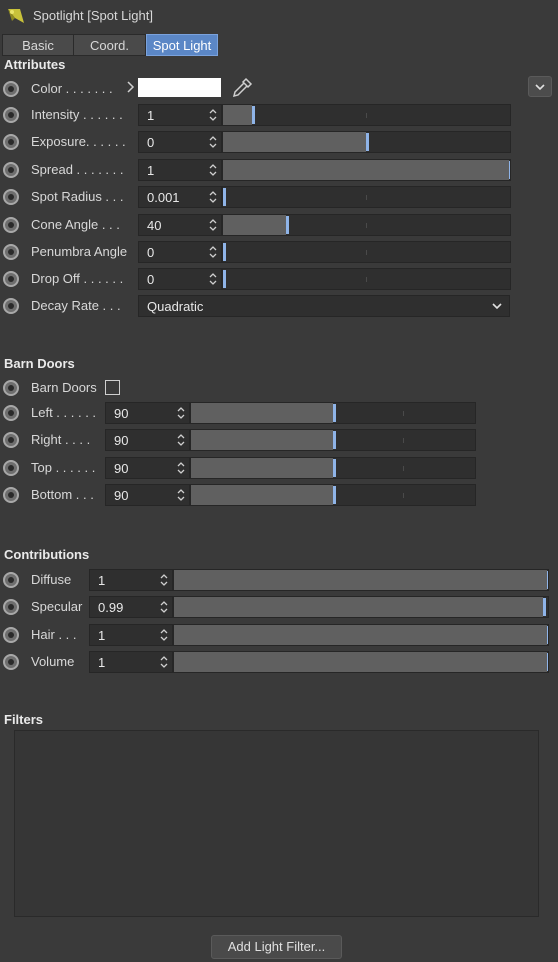 The width and height of the screenshot is (558, 962). I want to click on animate-toggle-color, so click(11, 89).